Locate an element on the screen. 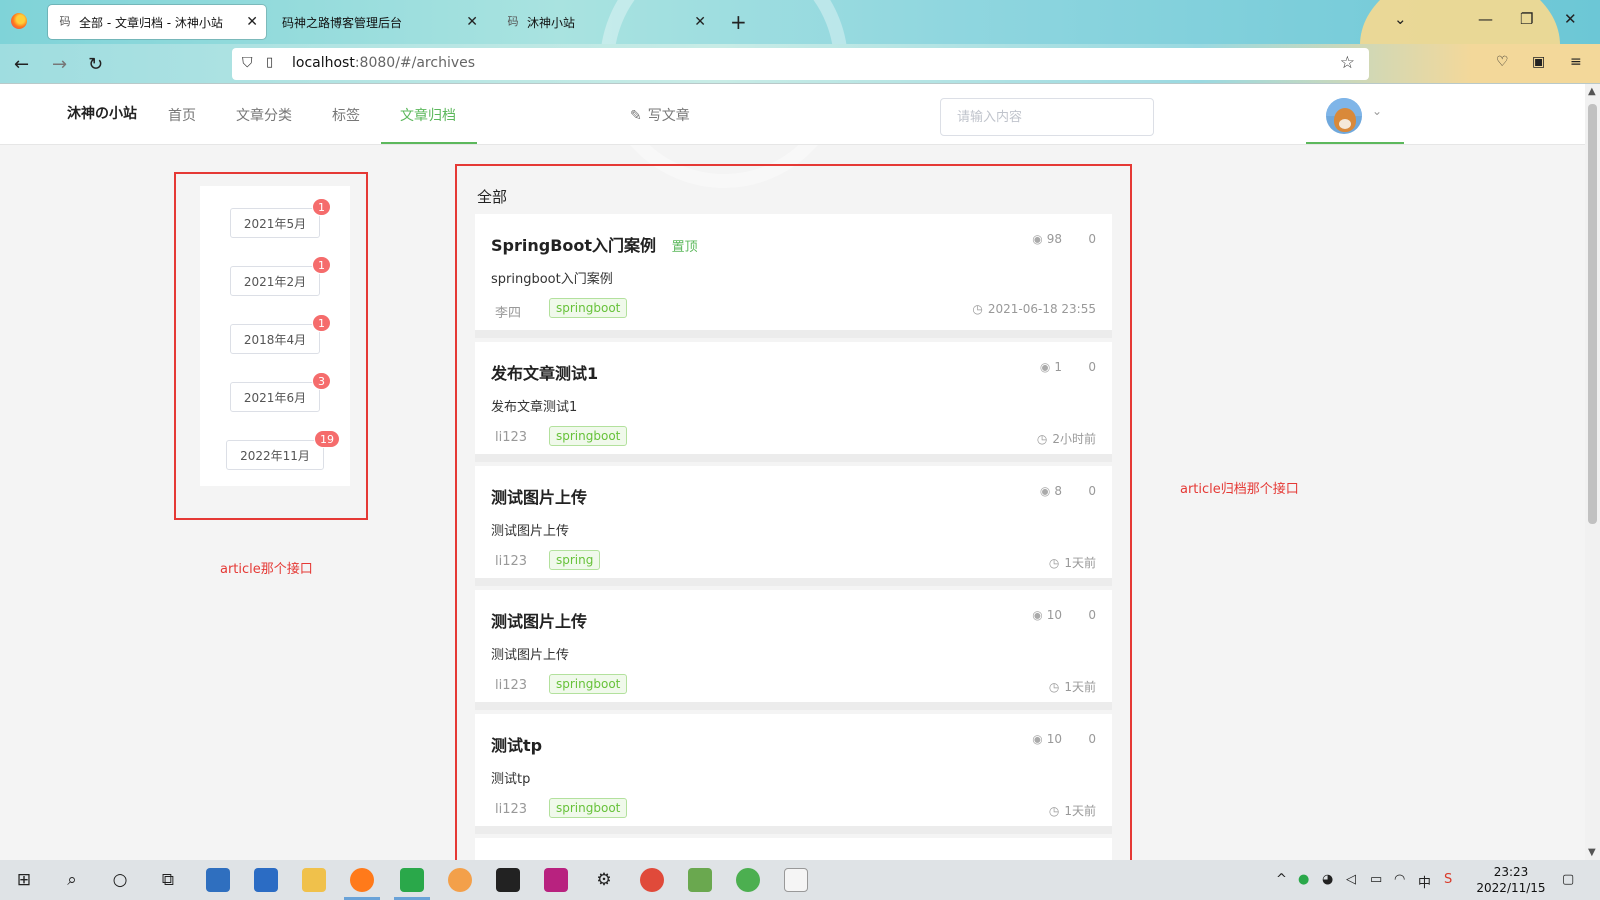 The image size is (1600, 900). minimize-icon: — is located at coordinates (1485, 19).